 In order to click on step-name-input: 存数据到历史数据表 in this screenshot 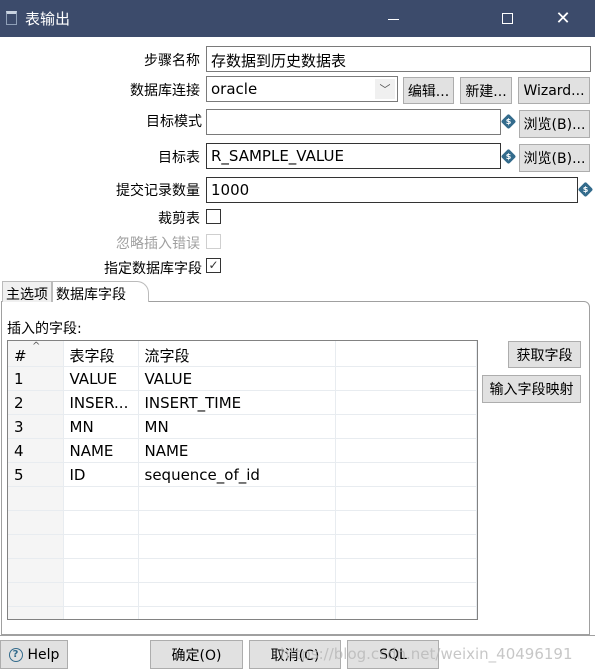, I will do `click(398, 59)`.